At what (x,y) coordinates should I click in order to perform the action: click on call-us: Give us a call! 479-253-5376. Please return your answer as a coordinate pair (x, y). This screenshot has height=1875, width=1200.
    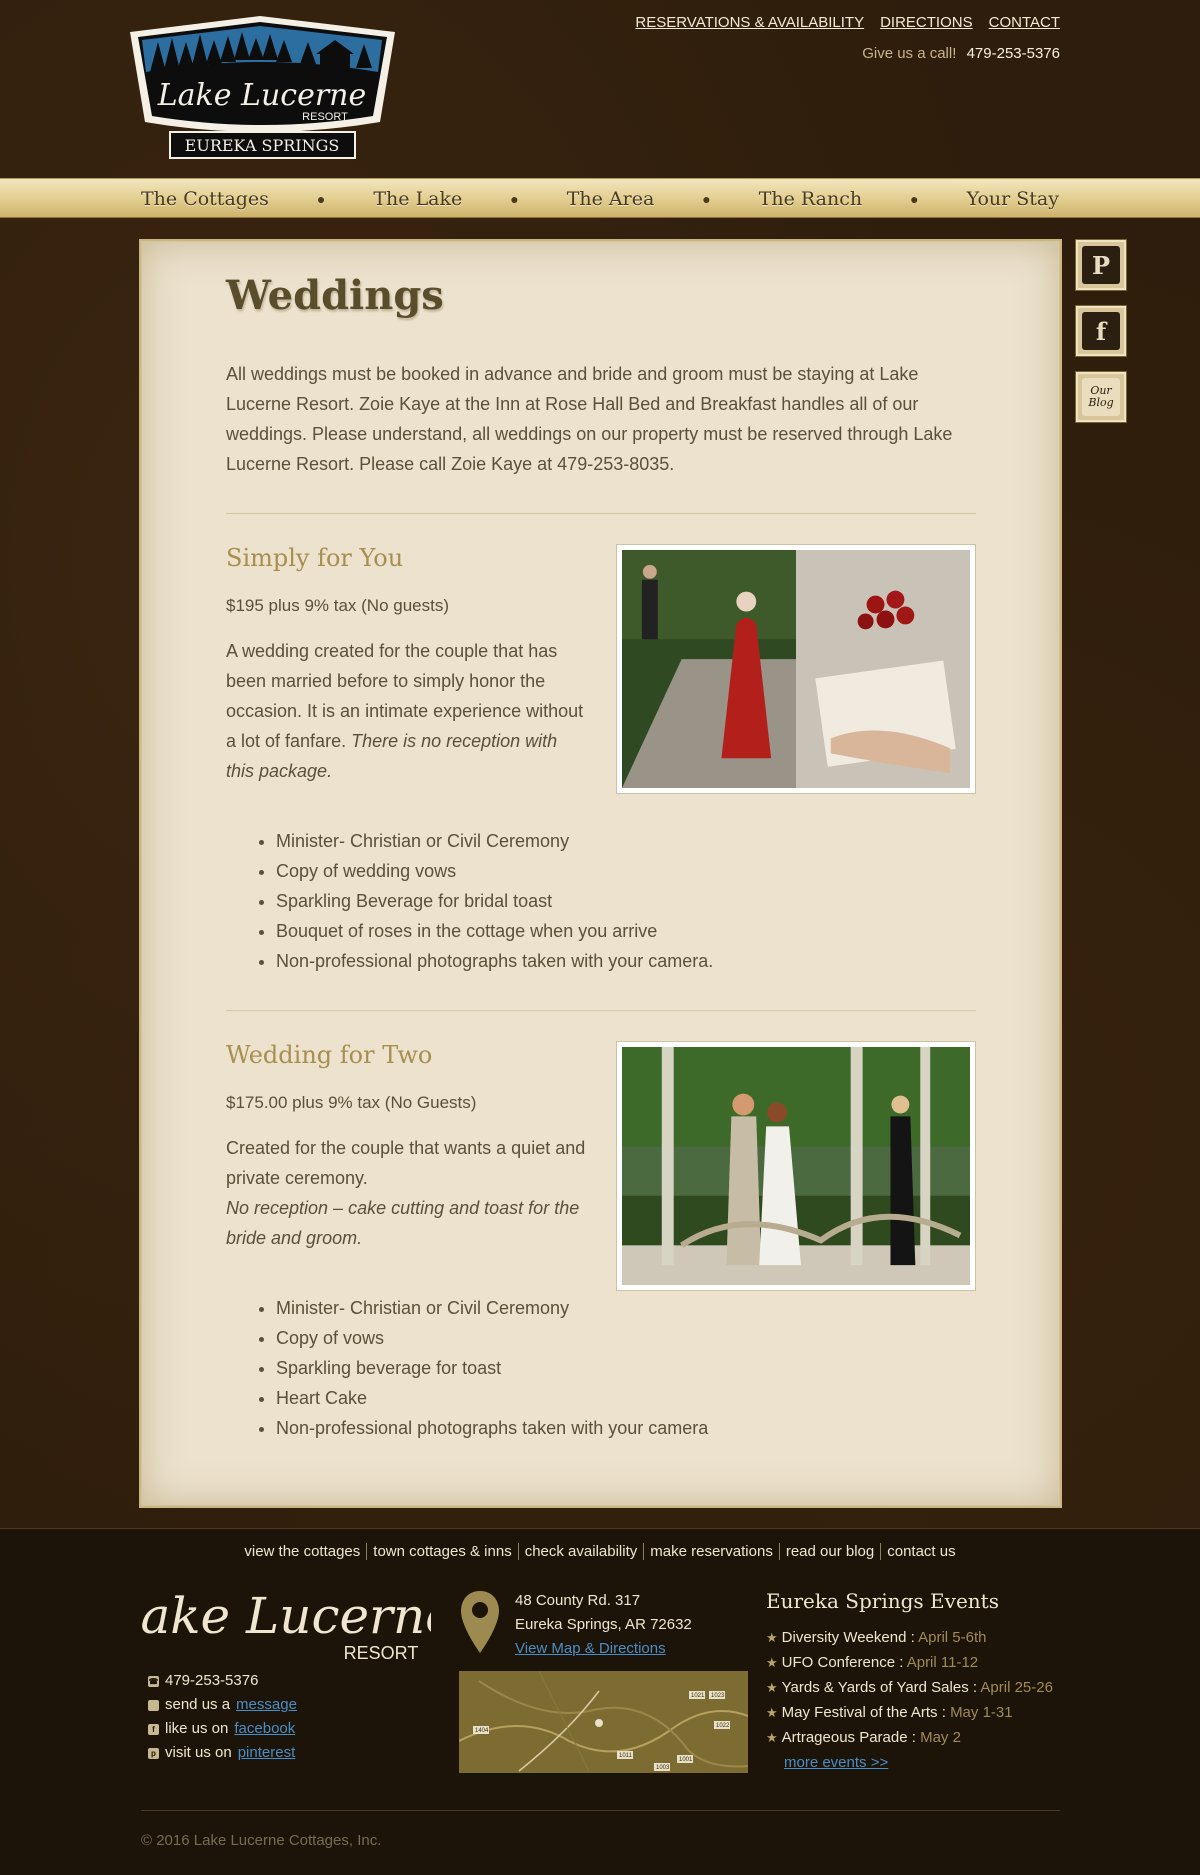
    Looking at the image, I should click on (961, 53).